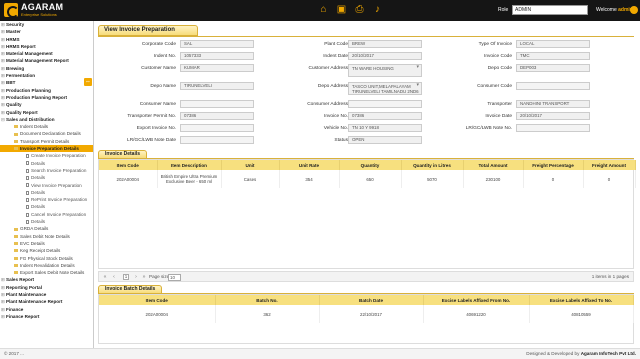 This screenshot has height=359, width=640. What do you see at coordinates (46, 90) in the screenshot?
I see `nav-item: ⊞Production Planning` at bounding box center [46, 90].